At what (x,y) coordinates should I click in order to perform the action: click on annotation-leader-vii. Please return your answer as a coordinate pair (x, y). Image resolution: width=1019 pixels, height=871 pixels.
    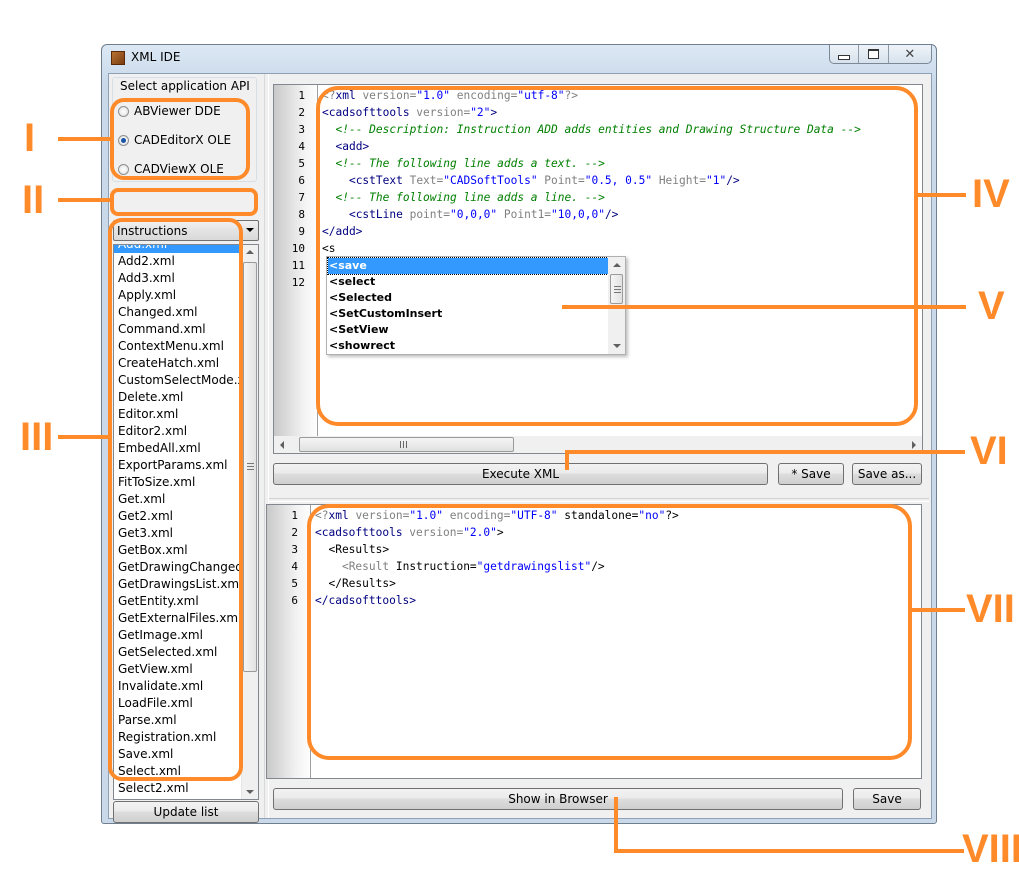
    Looking at the image, I should click on (937, 610).